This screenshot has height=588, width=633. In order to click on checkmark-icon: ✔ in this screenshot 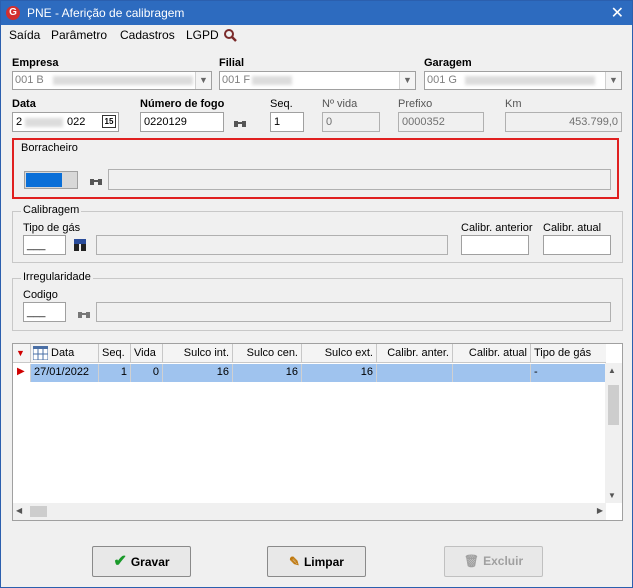, I will do `click(120, 561)`.